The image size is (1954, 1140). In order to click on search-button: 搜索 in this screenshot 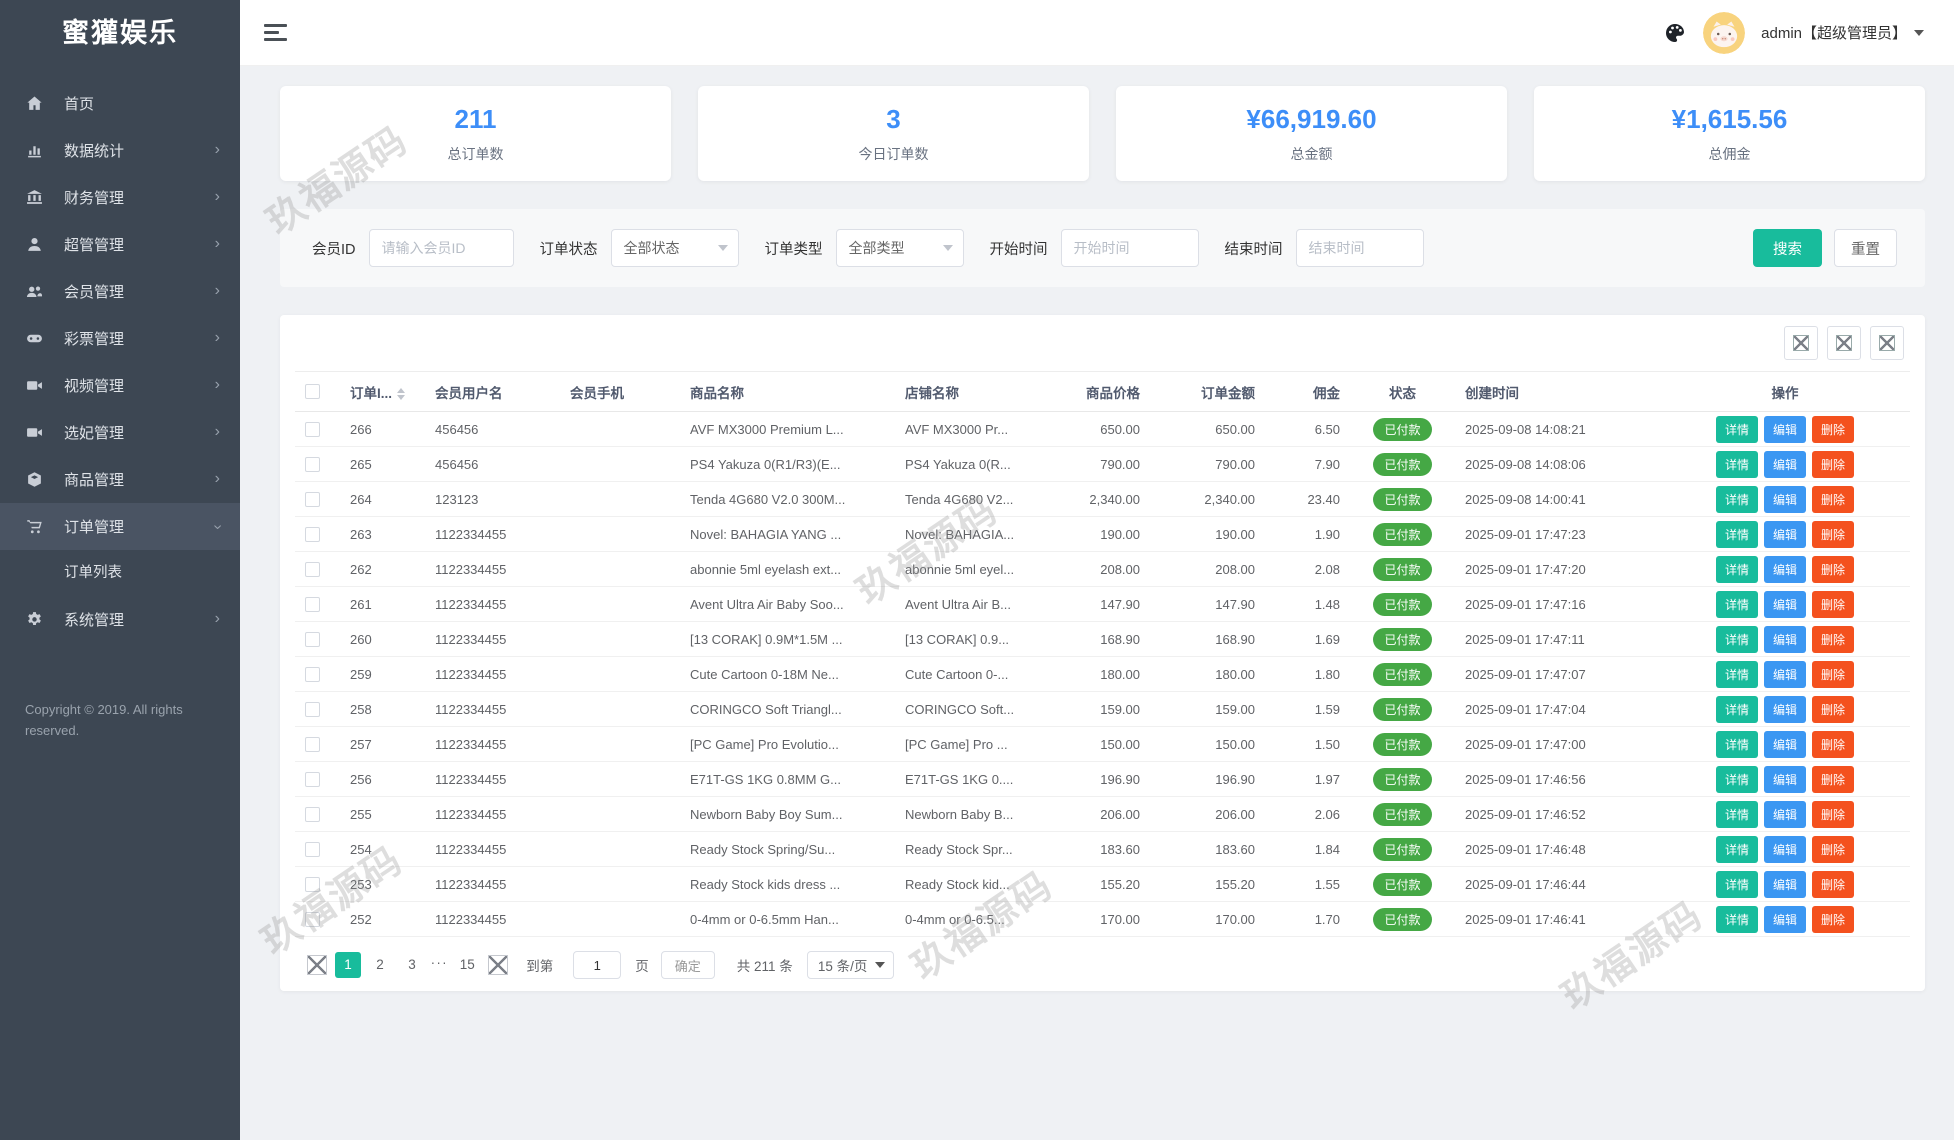, I will do `click(1787, 248)`.